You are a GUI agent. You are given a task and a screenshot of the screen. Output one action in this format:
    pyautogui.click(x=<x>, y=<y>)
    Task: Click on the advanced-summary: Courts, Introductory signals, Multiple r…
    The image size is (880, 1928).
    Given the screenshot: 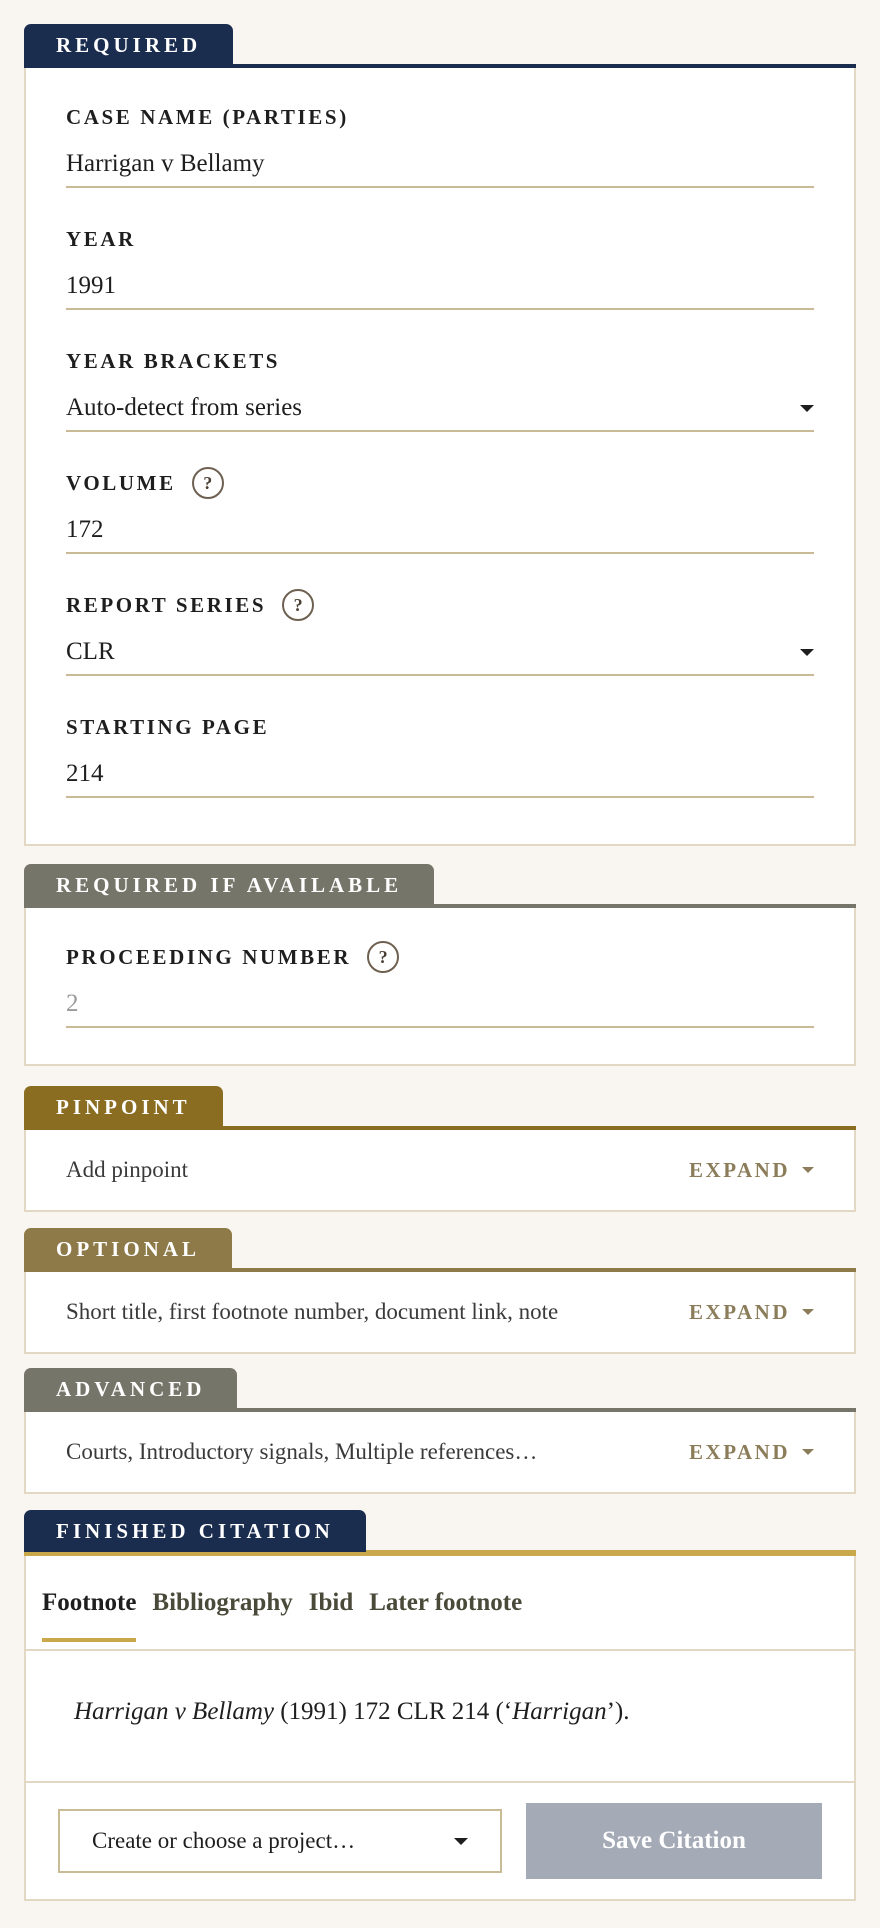 What is the action you would take?
    pyautogui.click(x=302, y=1451)
    